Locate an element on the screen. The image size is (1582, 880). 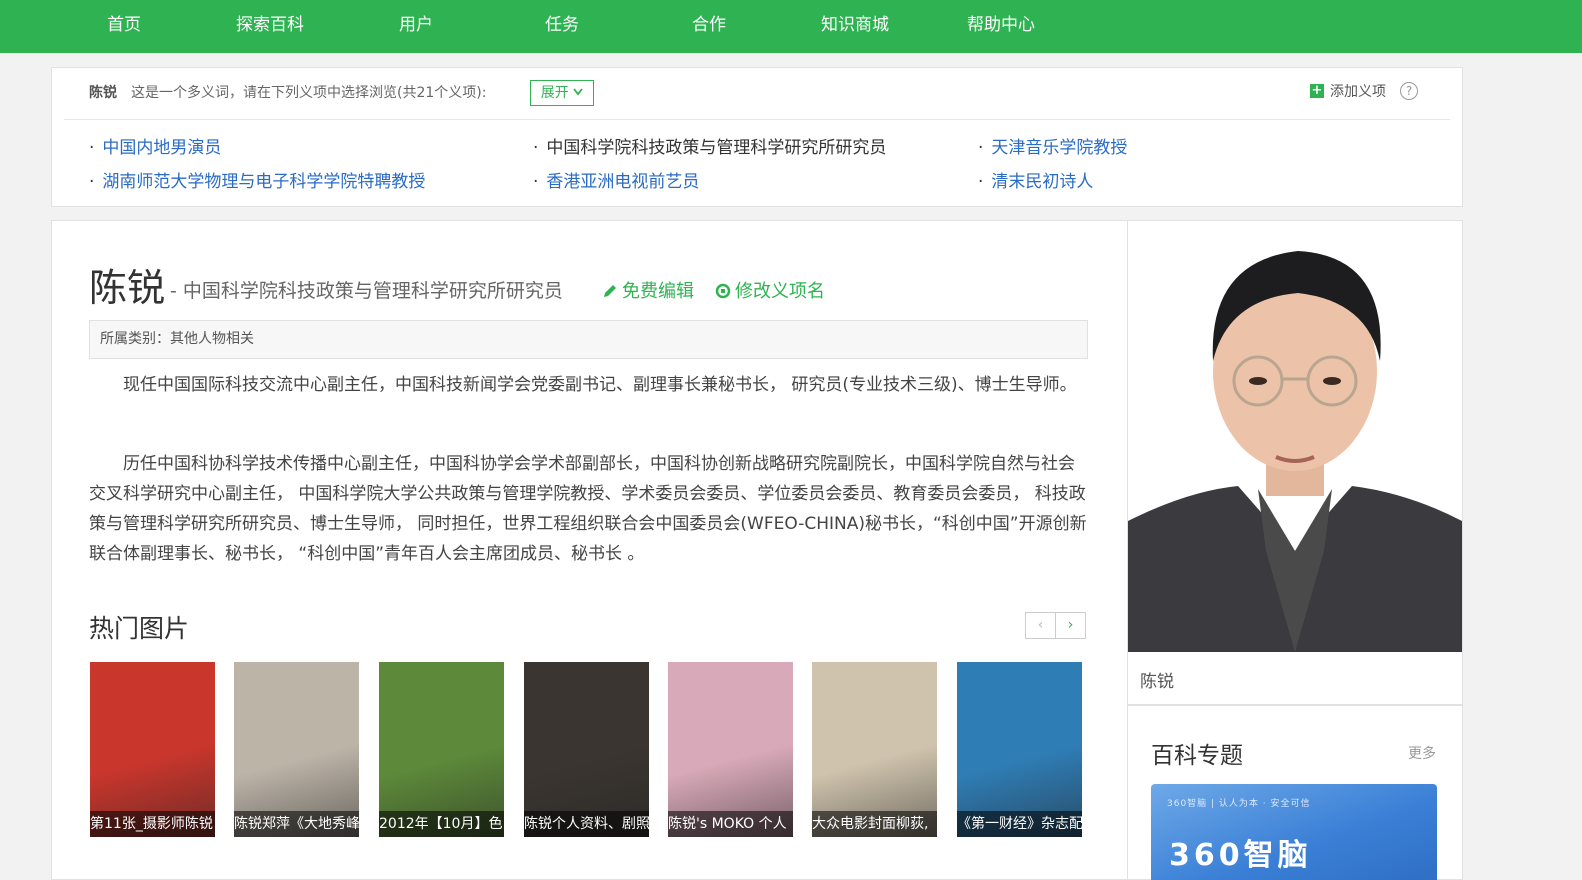
rename-sense-label: 修改义项名 is located at coordinates (780, 291).